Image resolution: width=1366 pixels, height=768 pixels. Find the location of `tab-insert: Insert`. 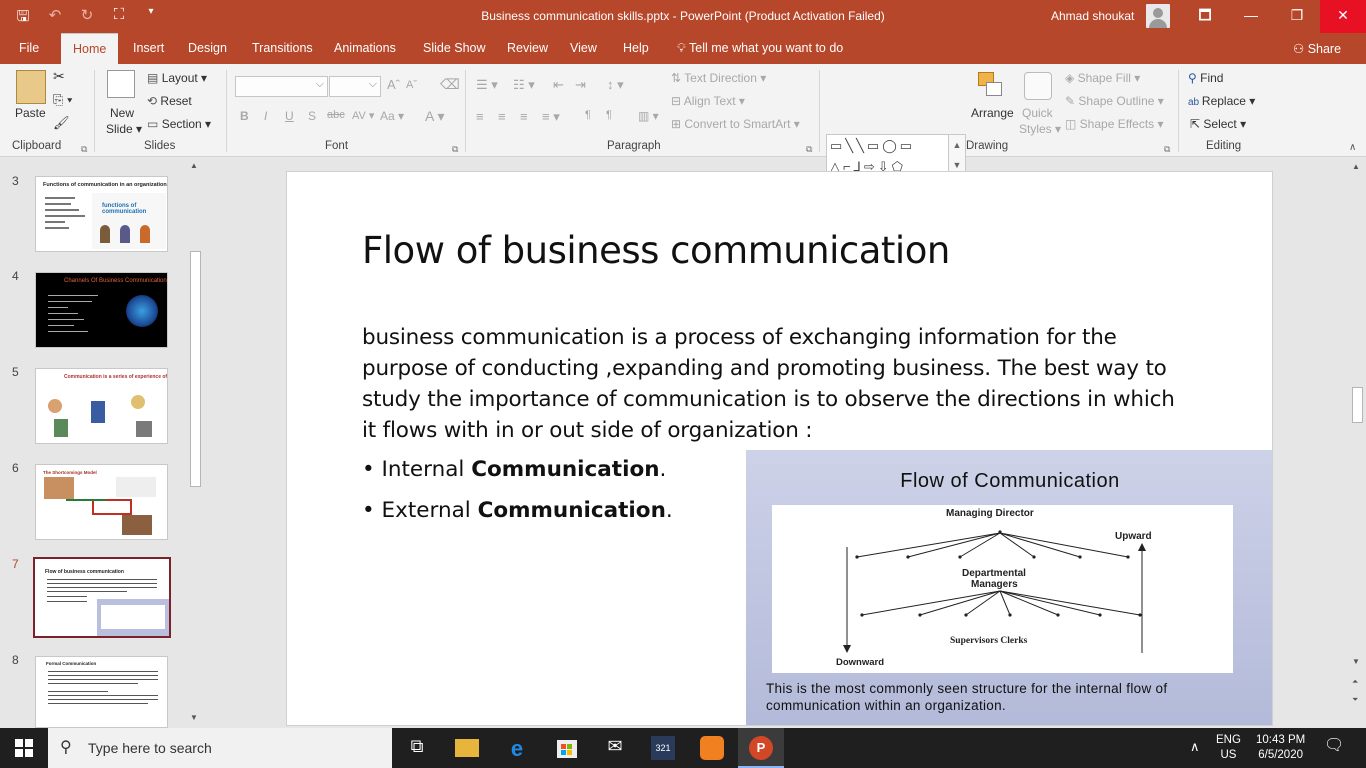

tab-insert: Insert is located at coordinates (148, 48).